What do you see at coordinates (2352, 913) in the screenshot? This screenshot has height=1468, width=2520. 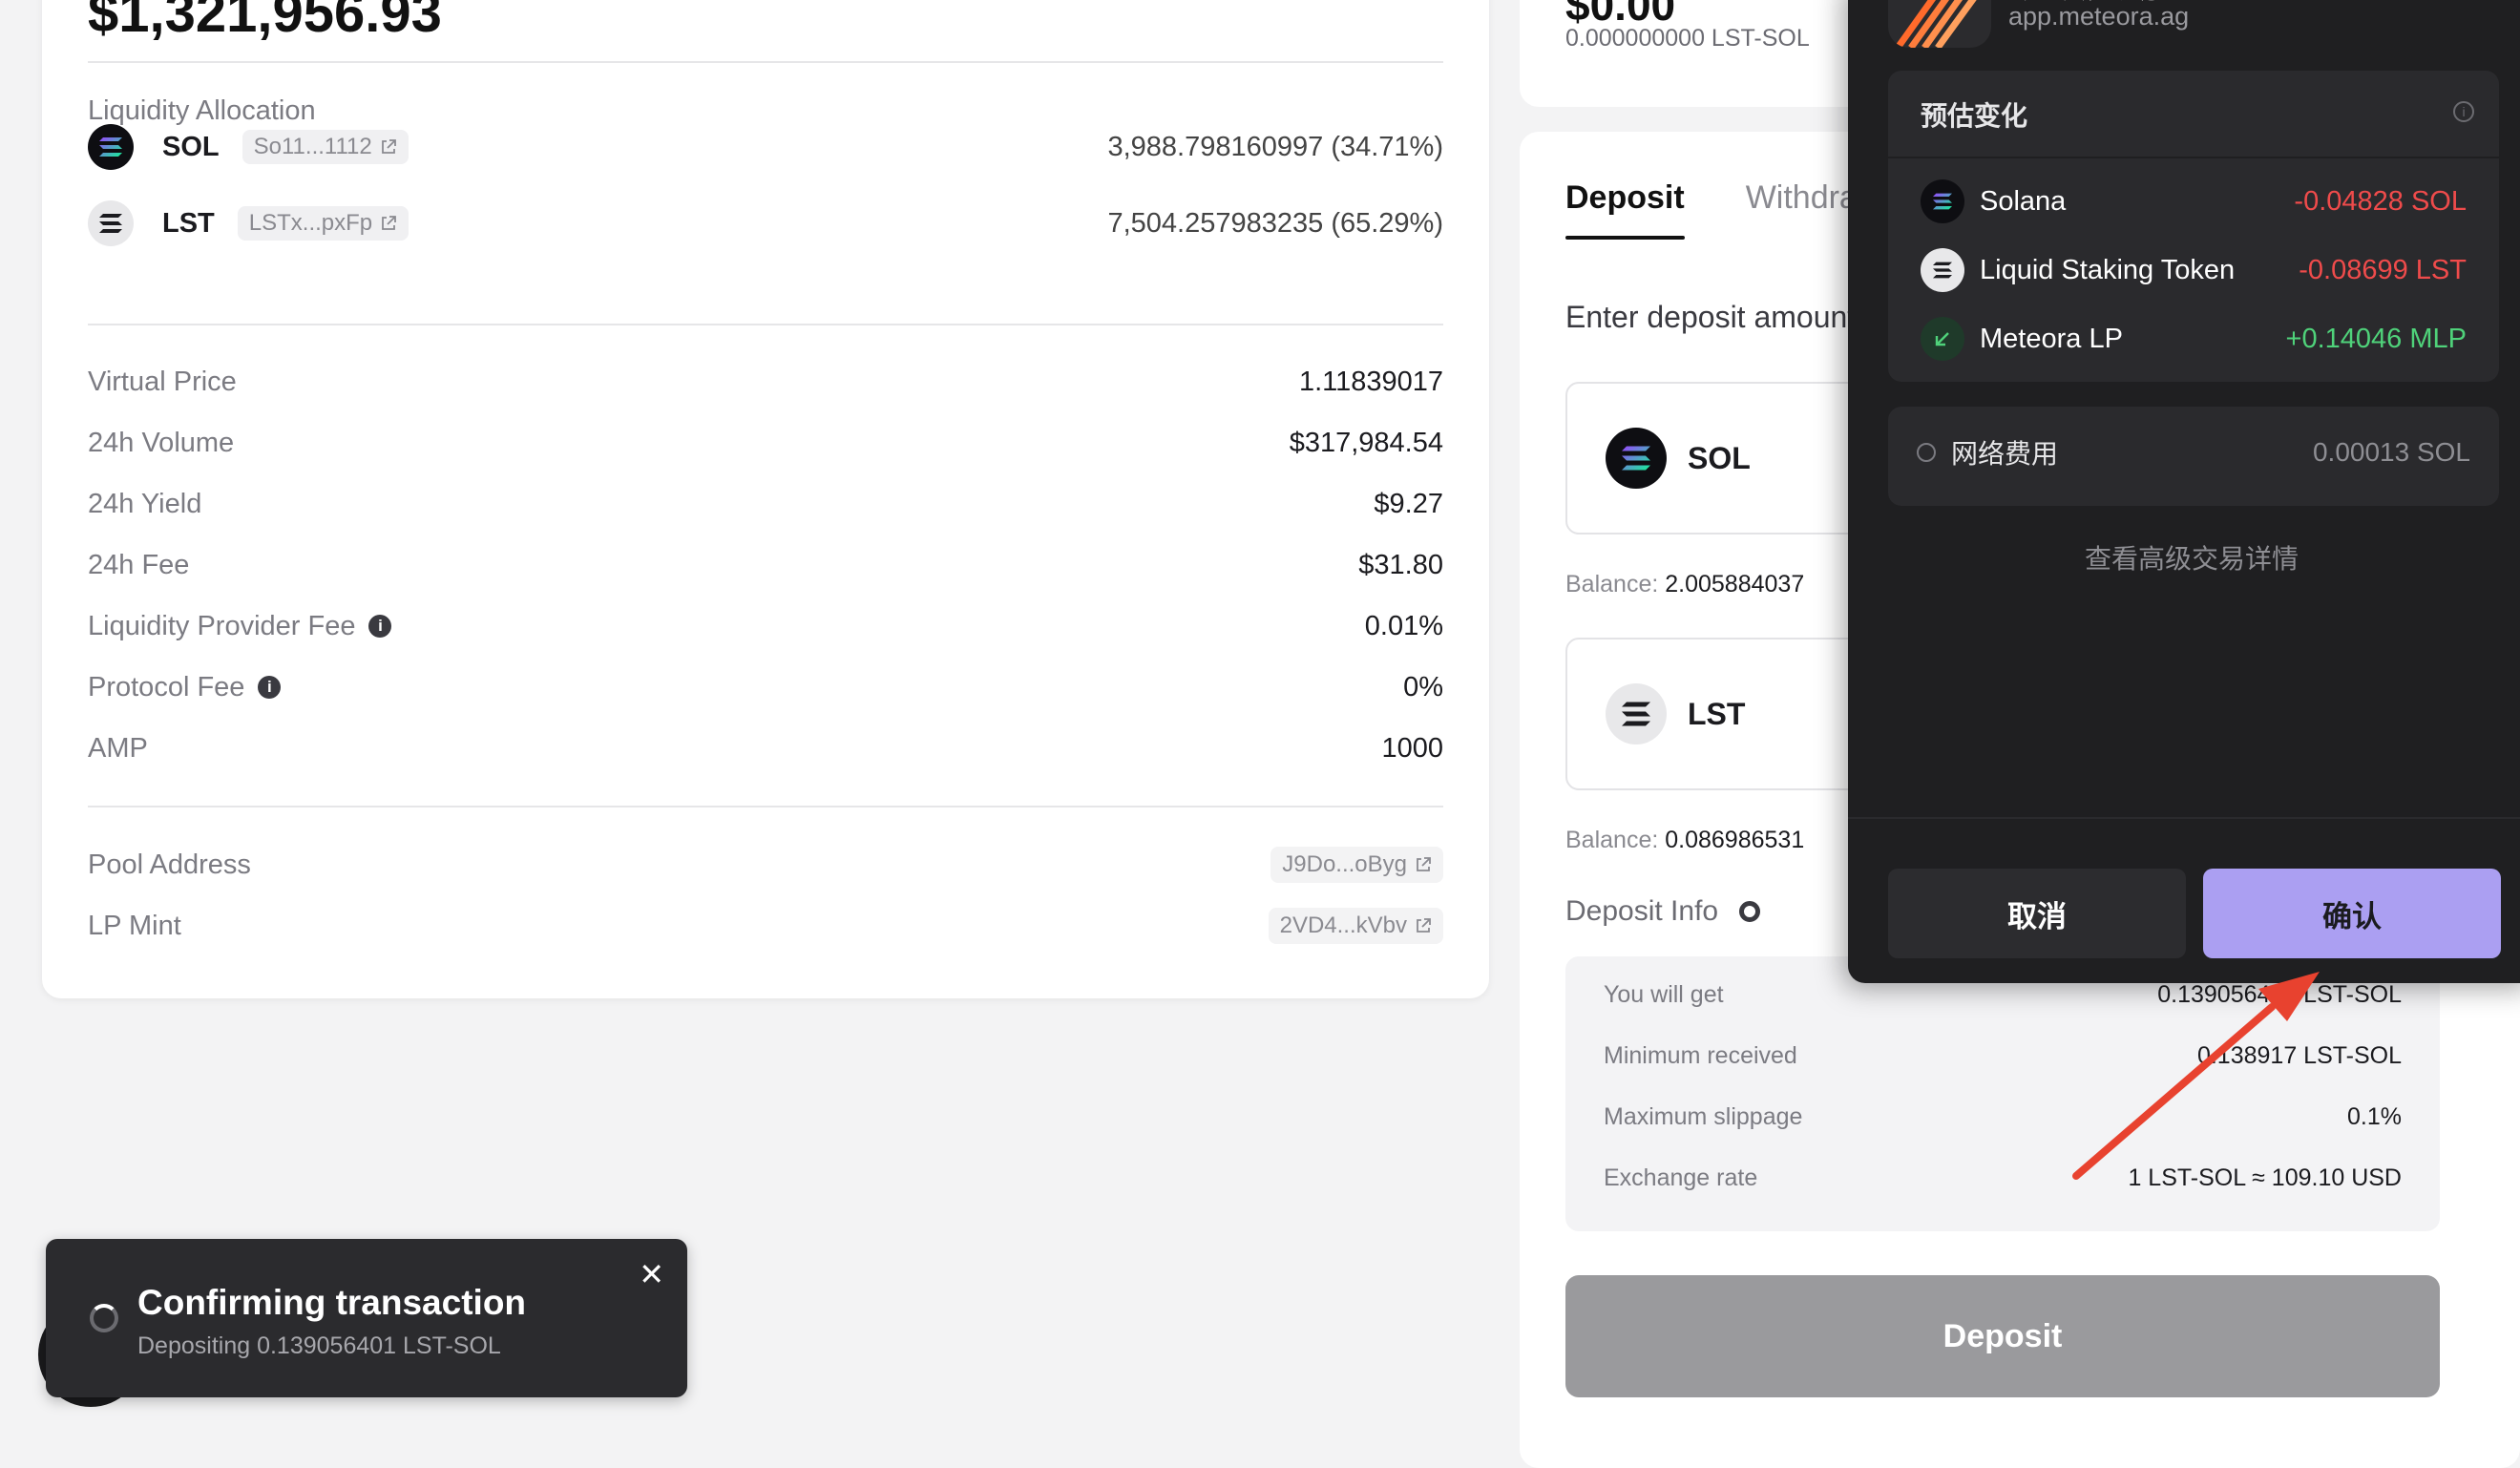 I see `confirm-button: 确认` at bounding box center [2352, 913].